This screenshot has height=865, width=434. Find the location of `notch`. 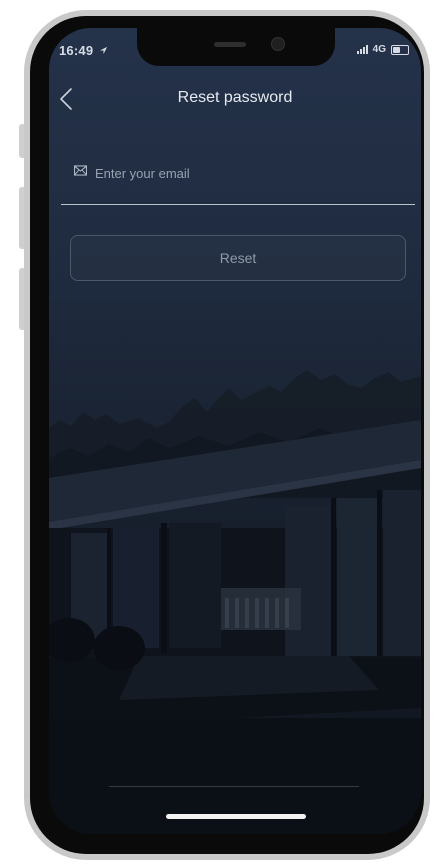

notch is located at coordinates (236, 47).